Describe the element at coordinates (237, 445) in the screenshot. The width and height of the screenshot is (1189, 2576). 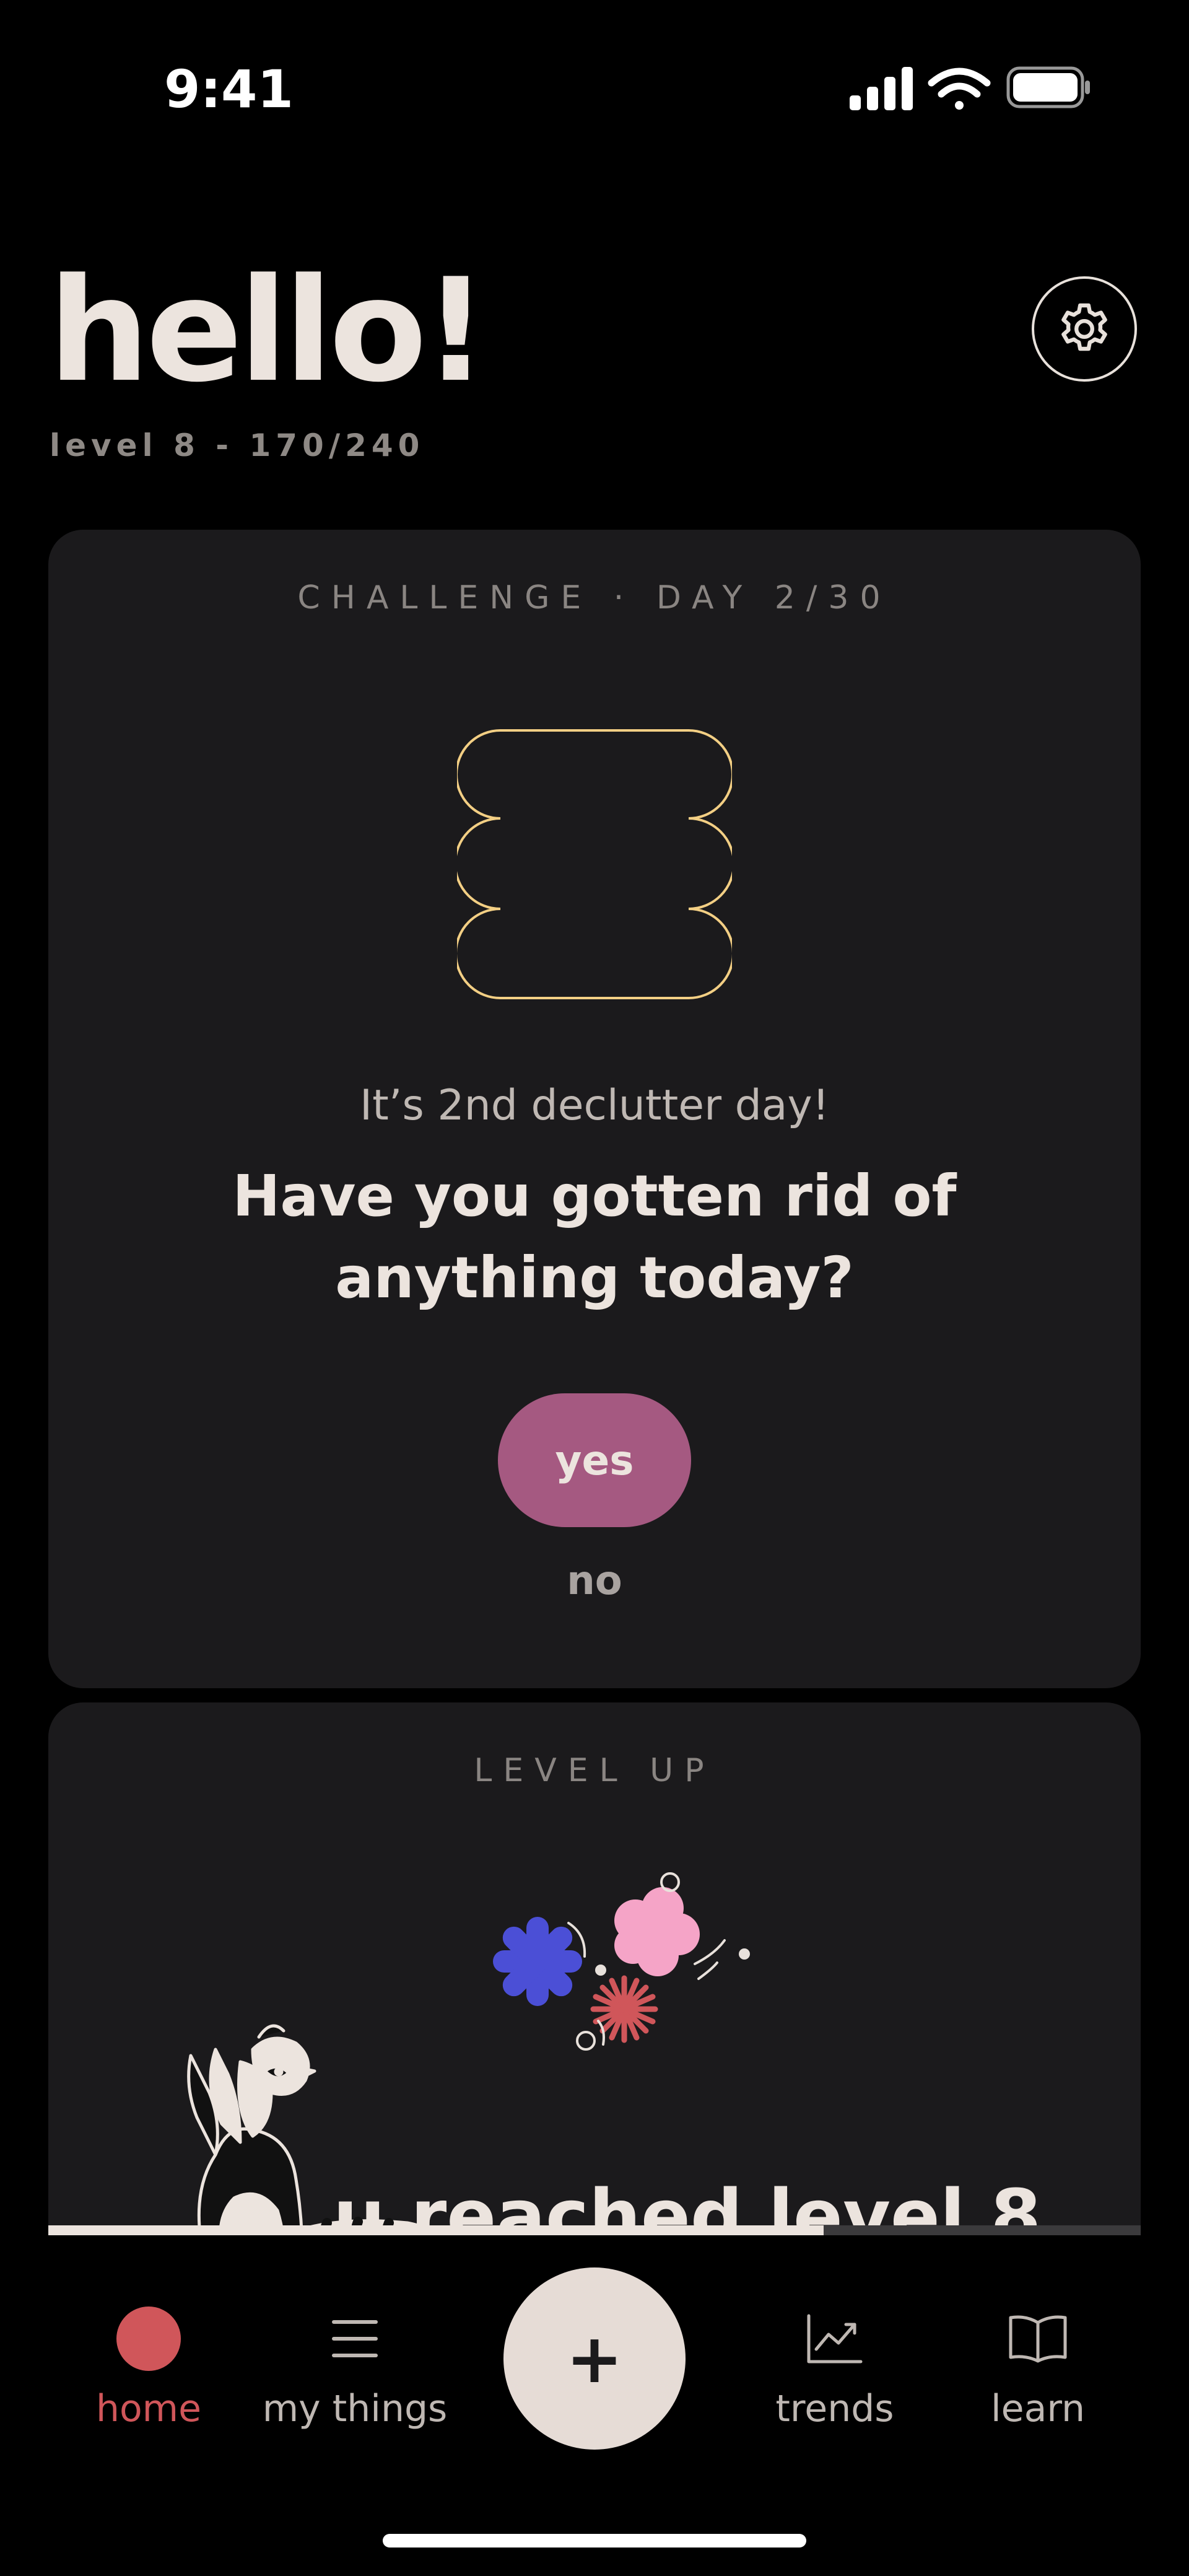
I see `level-progress-text: level 8 - 170/240` at that location.